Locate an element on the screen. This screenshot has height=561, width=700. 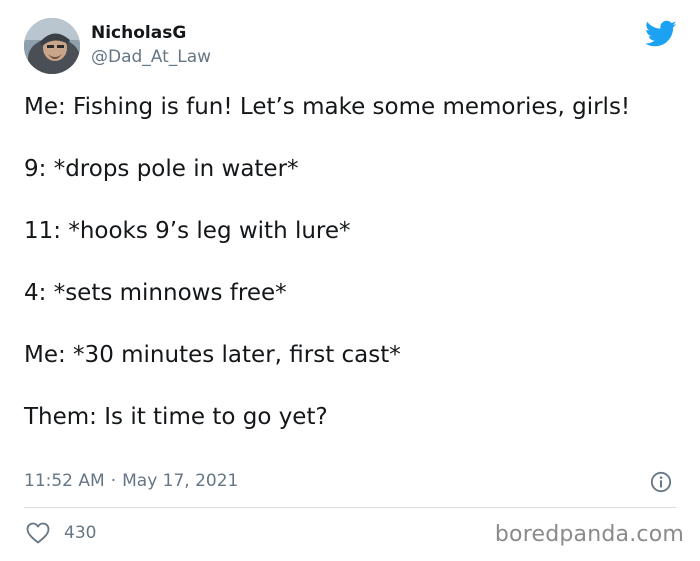
avatar is located at coordinates (52, 46).